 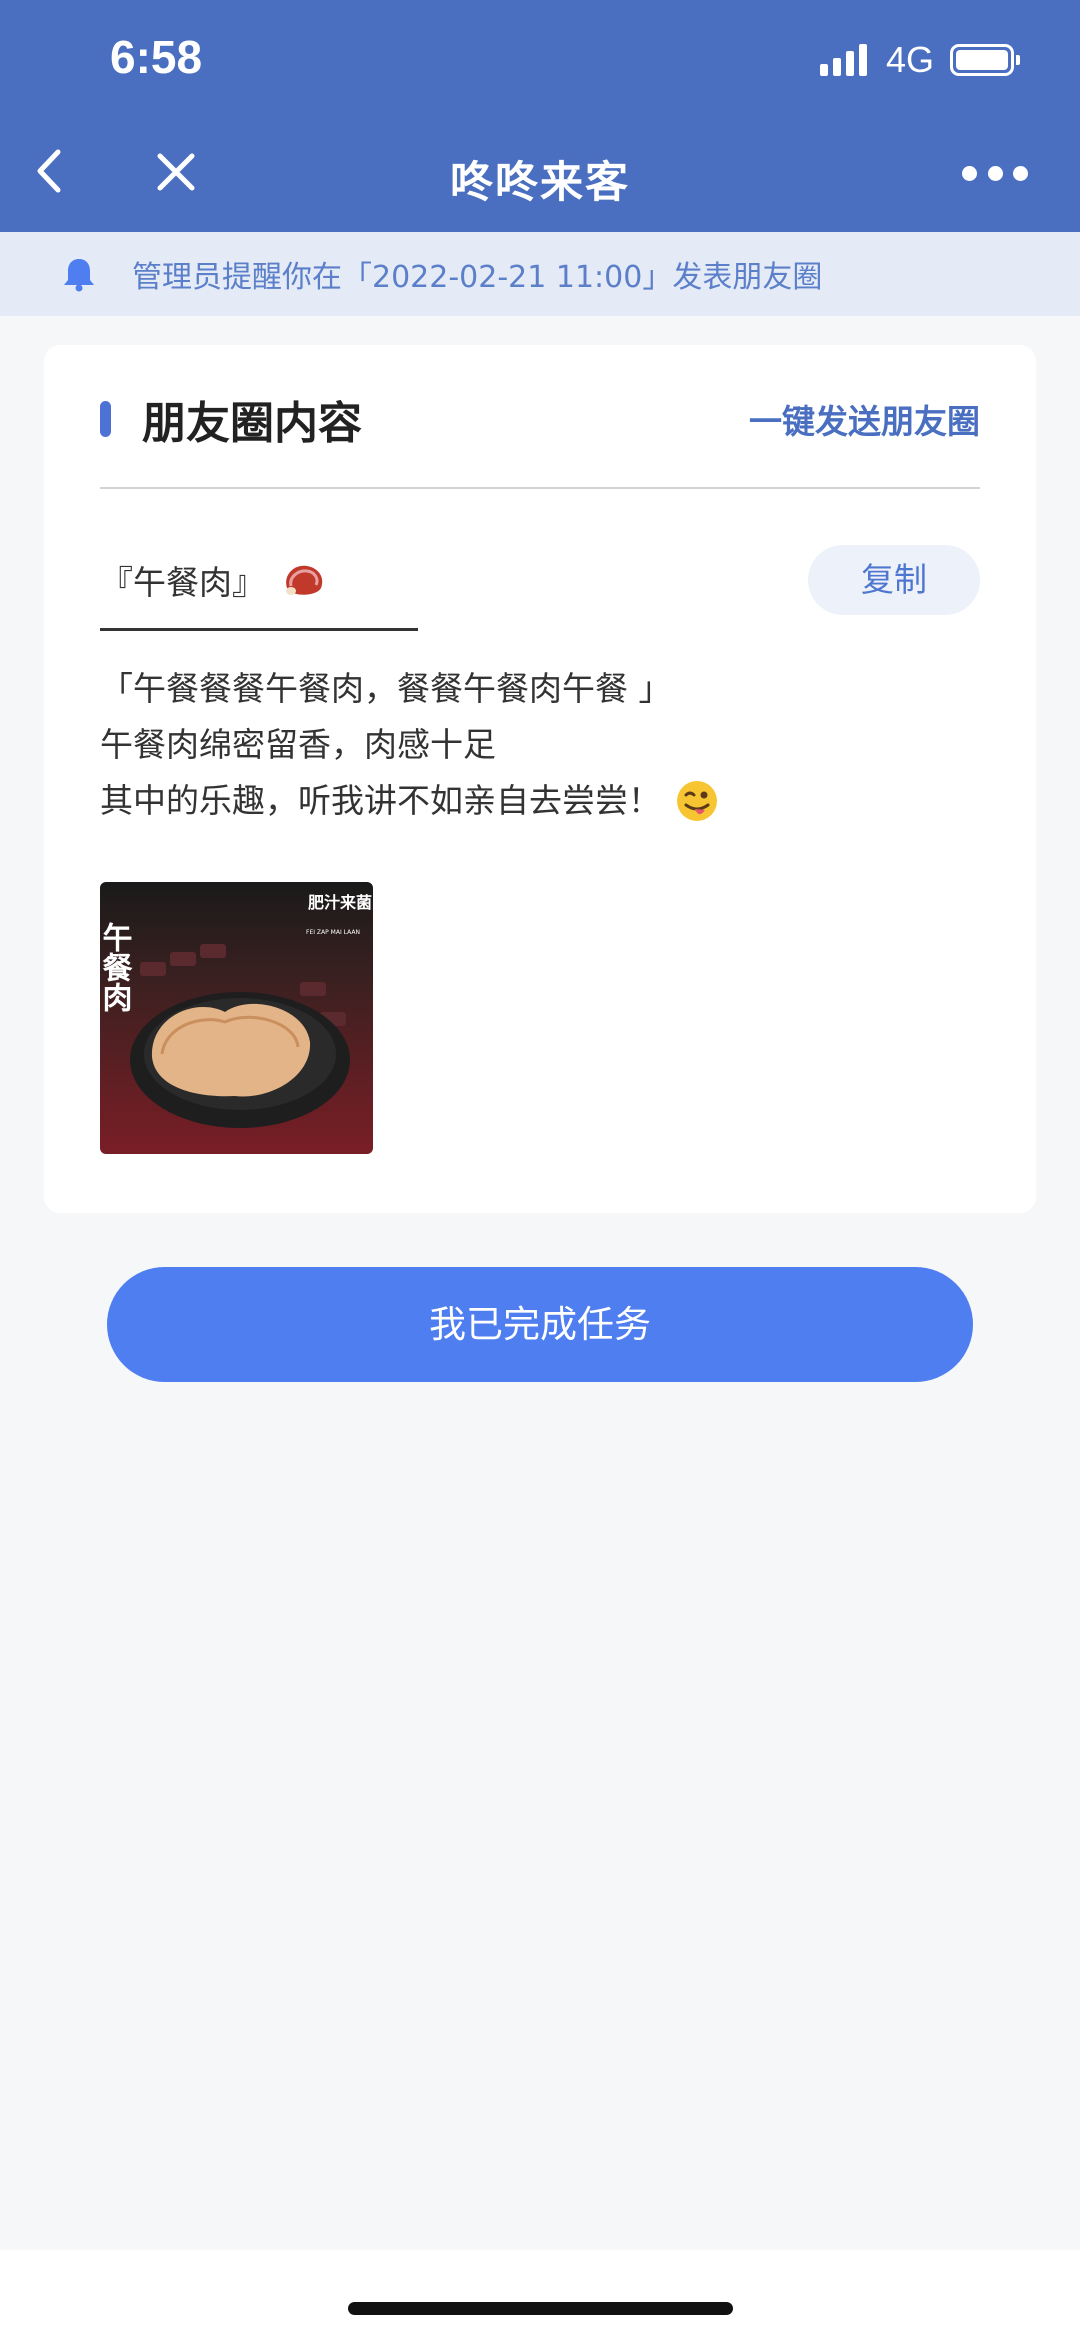 What do you see at coordinates (386, 688) in the screenshot?
I see `post-line: 「午餐餐餐午餐肉，餐餐午餐肉午餐 」` at bounding box center [386, 688].